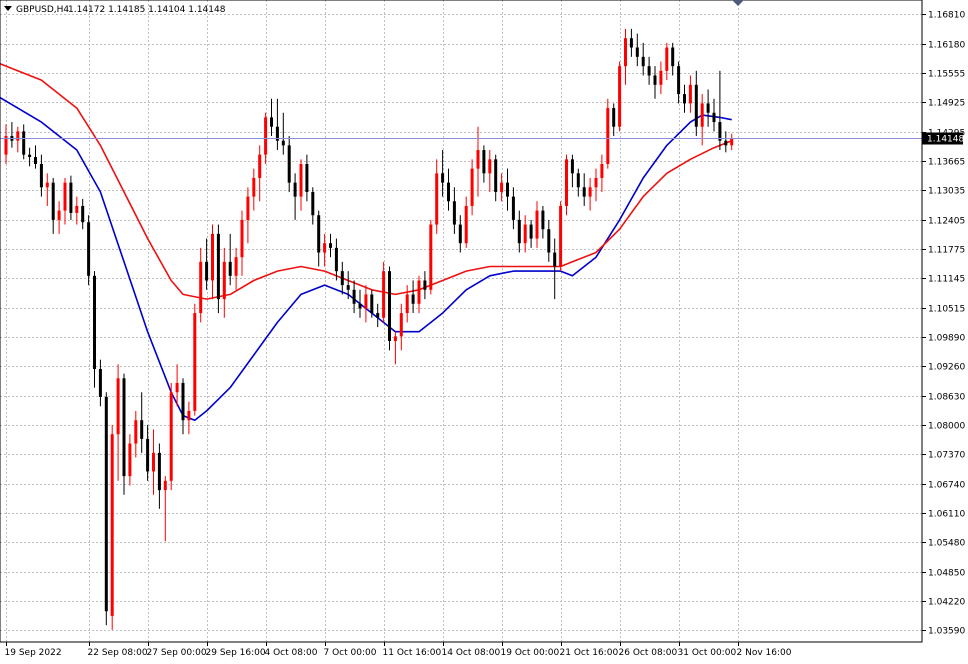 Image resolution: width=968 pixels, height=664 pixels. What do you see at coordinates (945, 140) in the screenshot?
I see `current-price-label: 1.14148` at bounding box center [945, 140].